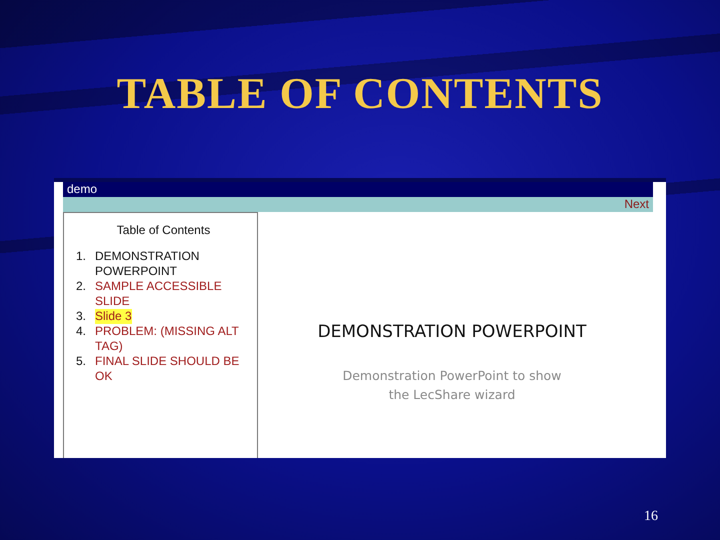 The width and height of the screenshot is (720, 540). I want to click on item-number: 2., so click(82, 287).